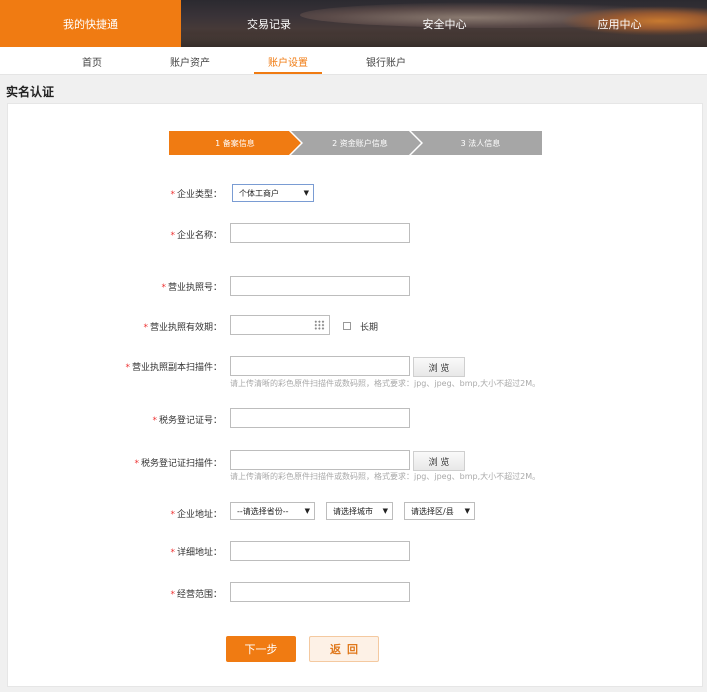 This screenshot has width=707, height=692. I want to click on sub-nav-home: 首页, so click(92, 61).